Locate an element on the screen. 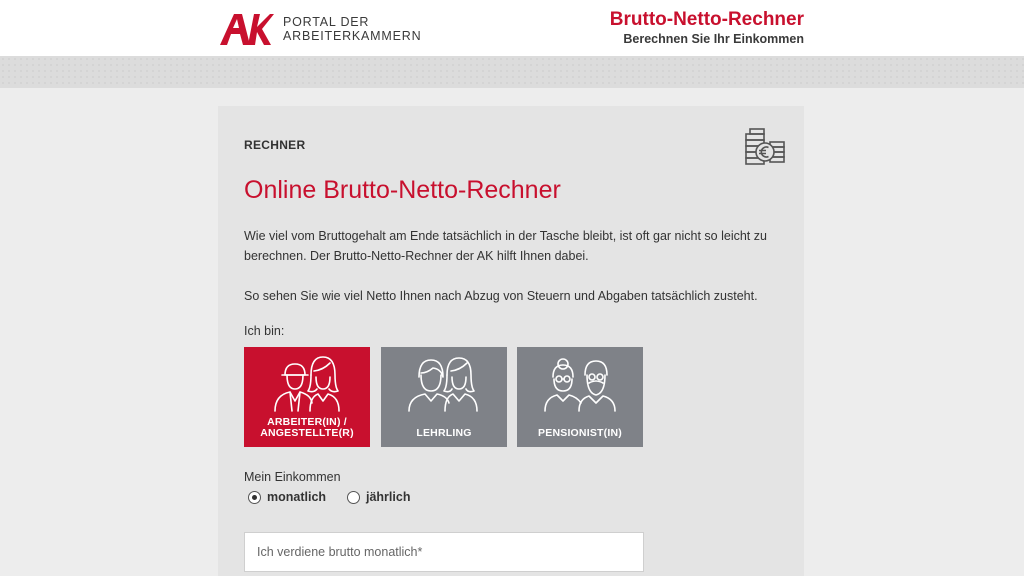 This screenshot has height=576, width=1024. option-lehrling: LEHRLING is located at coordinates (444, 397).